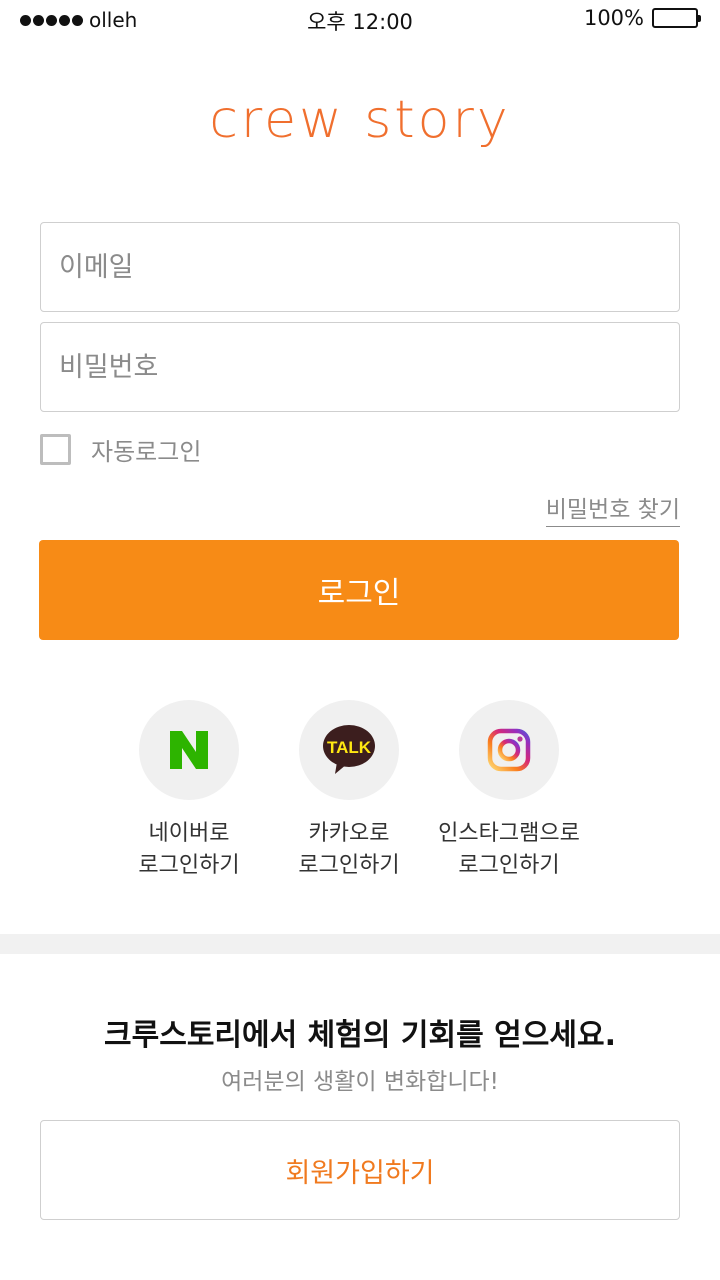 Image resolution: width=720 pixels, height=1280 pixels. I want to click on svg-text: TALK, so click(349, 747).